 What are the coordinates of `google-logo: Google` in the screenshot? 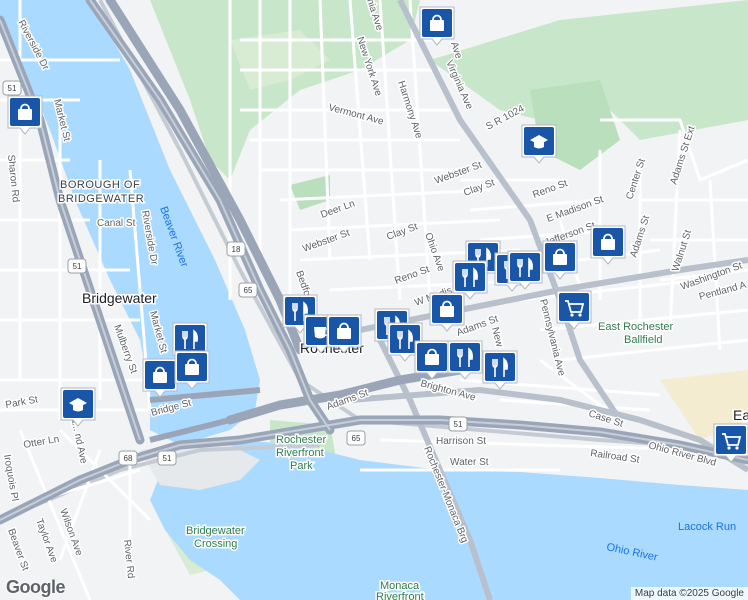 It's located at (36, 587).